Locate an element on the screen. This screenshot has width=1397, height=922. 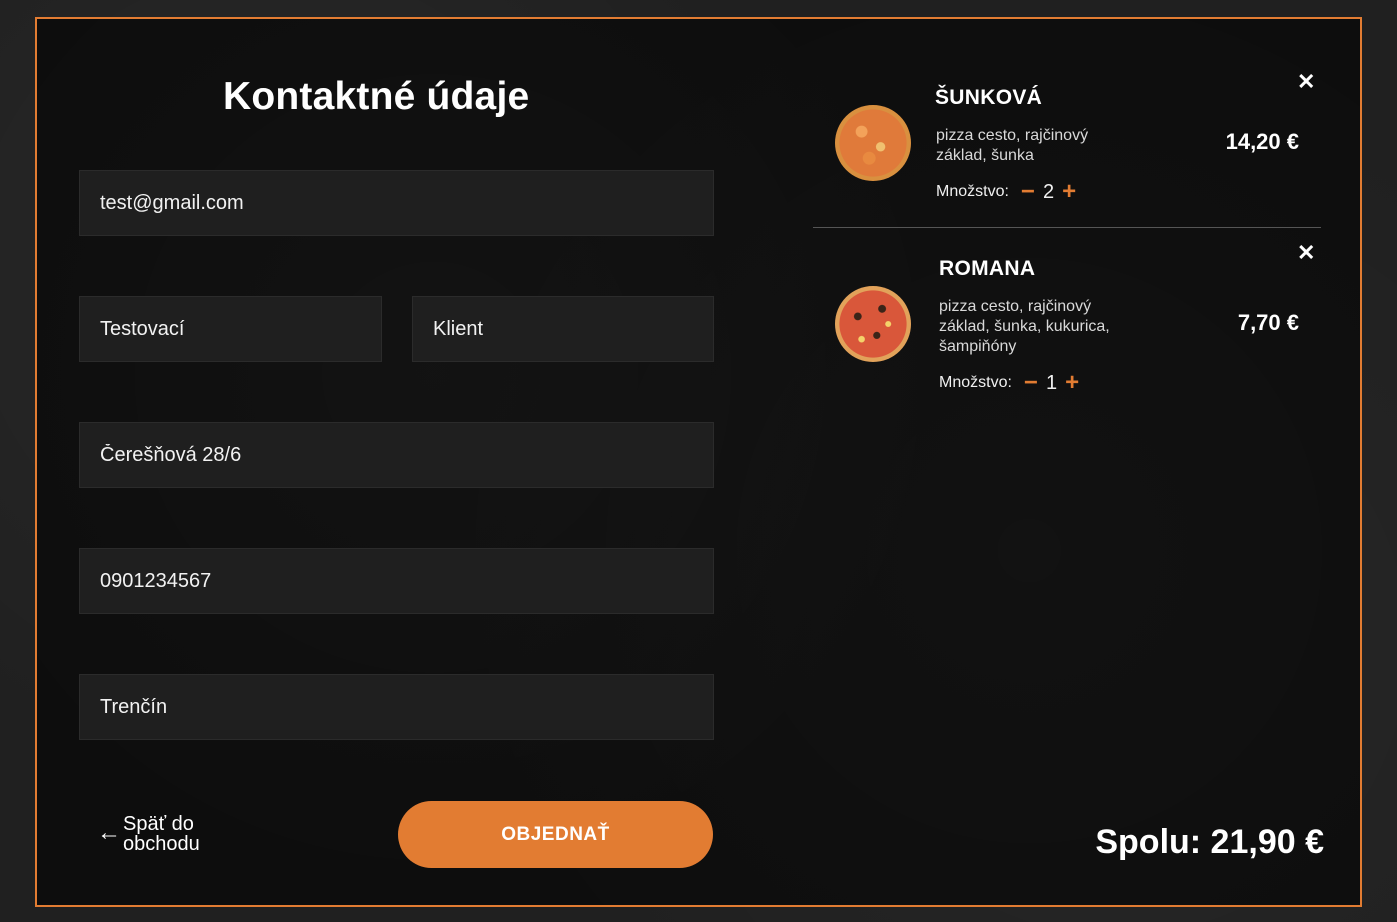
quantity-control: Množstvo: − 1 + is located at coordinates (1009, 383).